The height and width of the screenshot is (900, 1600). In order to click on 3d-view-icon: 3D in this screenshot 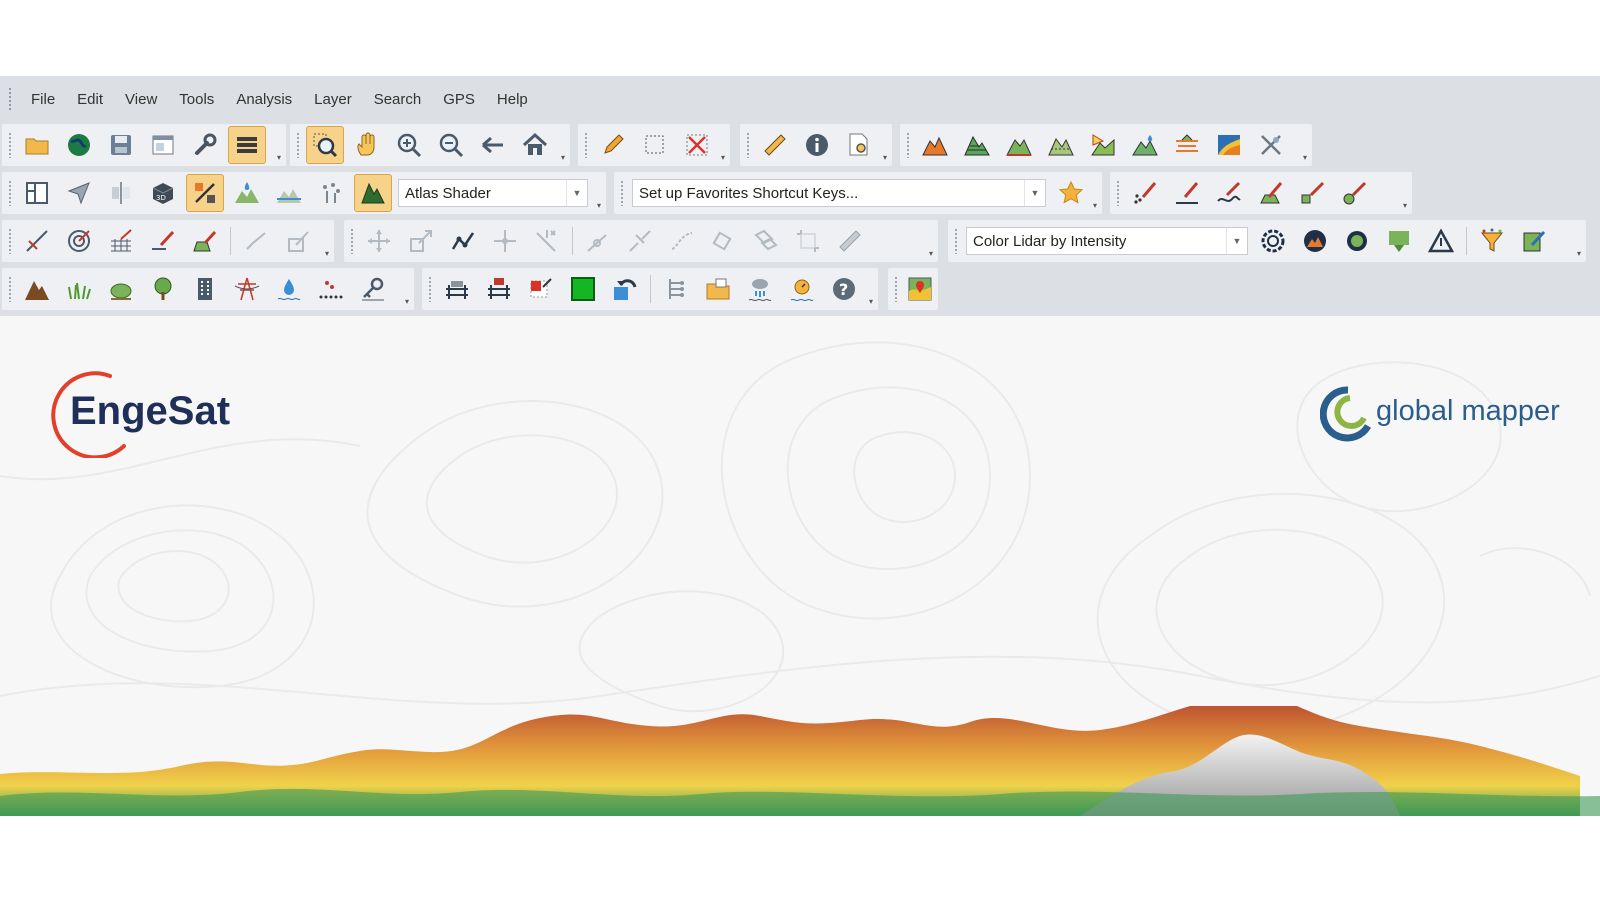, I will do `click(163, 193)`.